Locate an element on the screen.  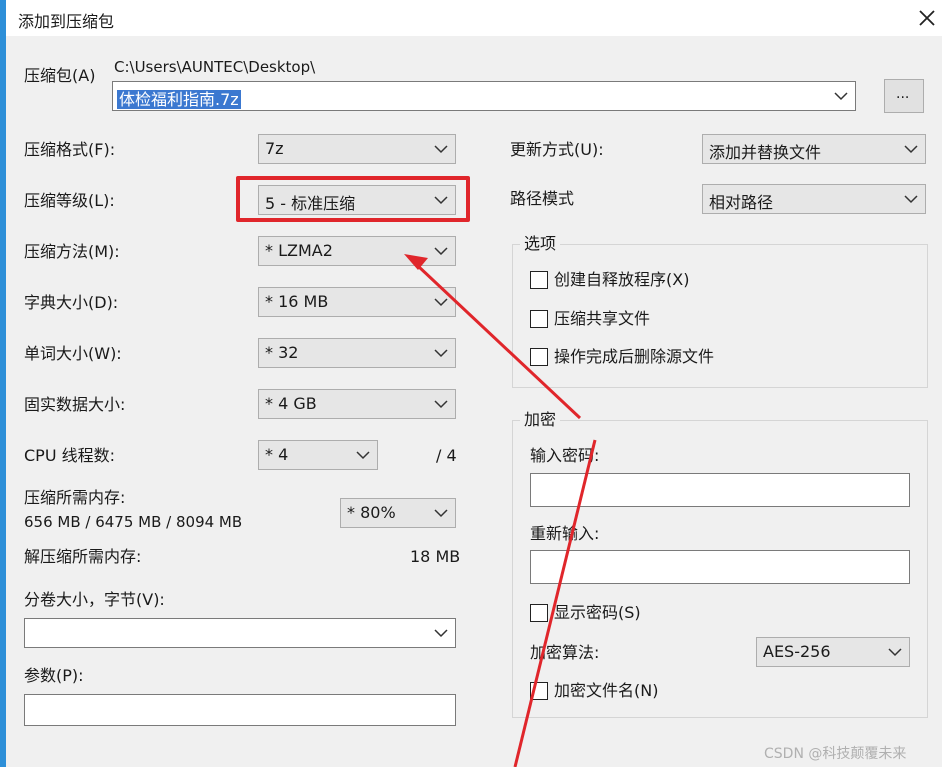
options-group-title: 选项 is located at coordinates (540, 244).